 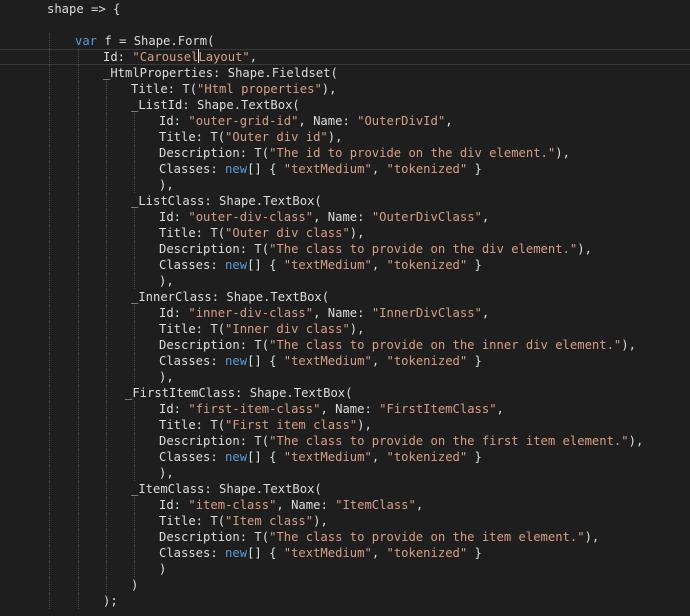 I want to click on code-text: , Name:, so click(x=342, y=217).